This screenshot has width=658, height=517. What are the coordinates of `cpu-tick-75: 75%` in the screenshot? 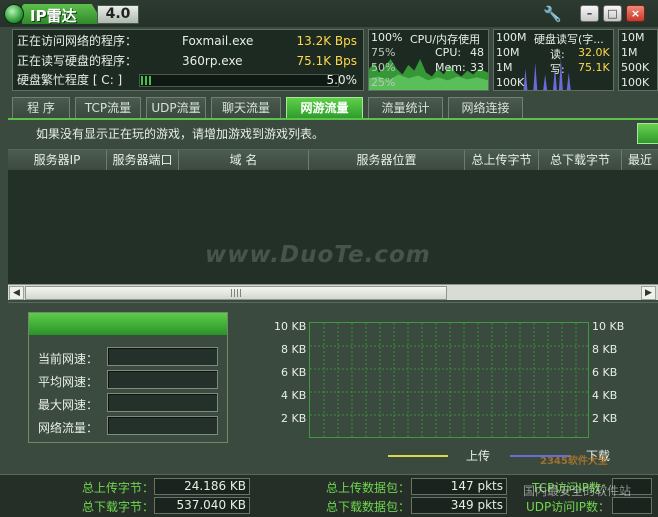 It's located at (383, 52).